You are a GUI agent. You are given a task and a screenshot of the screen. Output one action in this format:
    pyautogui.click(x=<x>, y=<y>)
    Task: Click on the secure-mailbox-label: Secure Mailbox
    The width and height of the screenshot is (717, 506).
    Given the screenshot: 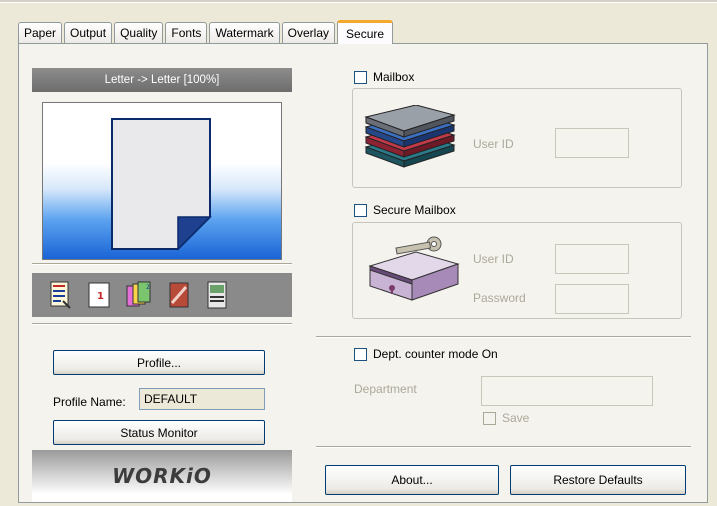 What is the action you would take?
    pyautogui.click(x=414, y=210)
    